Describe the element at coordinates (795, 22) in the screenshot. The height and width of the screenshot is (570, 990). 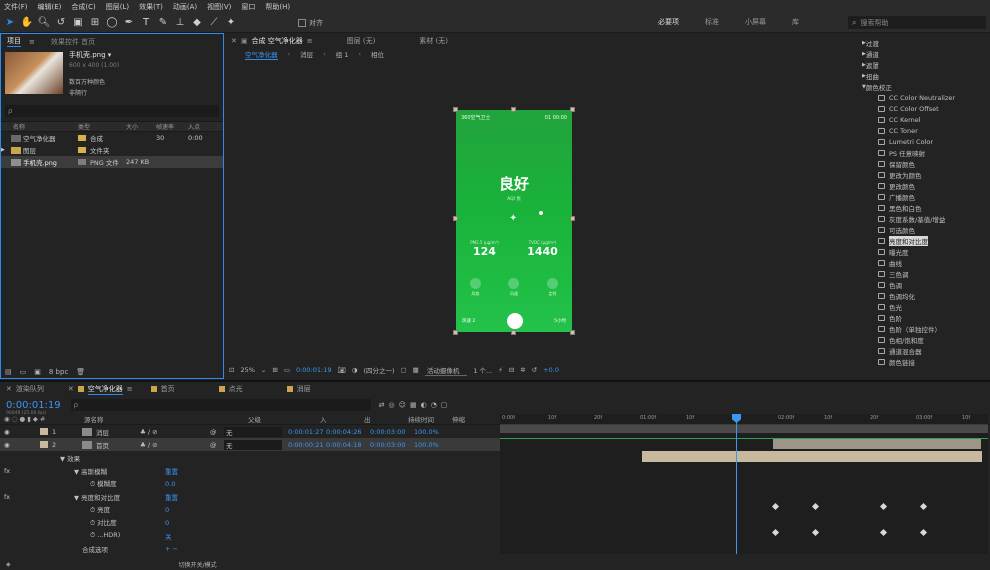
I see `workspace-library: 库` at that location.